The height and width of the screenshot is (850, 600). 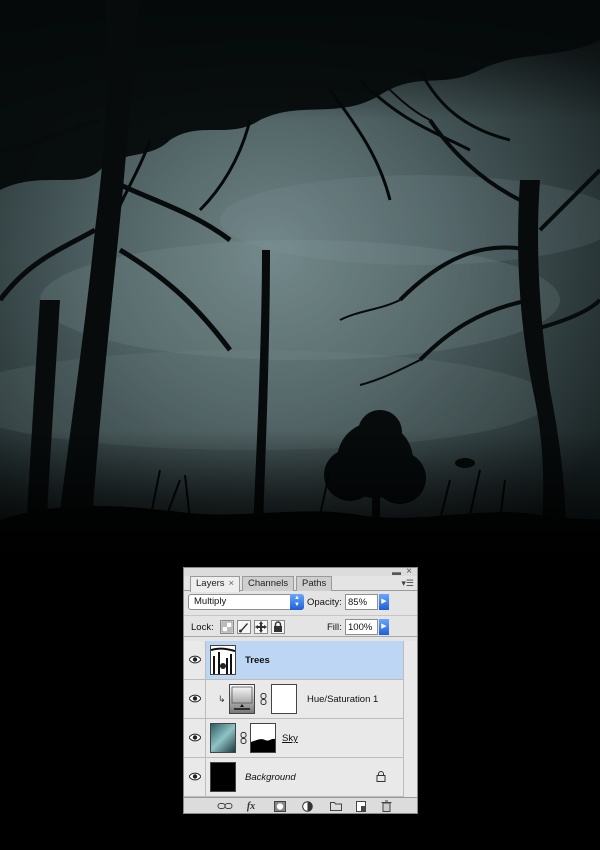 What do you see at coordinates (407, 583) in the screenshot?
I see `panel-menu-icon: ▾☰` at bounding box center [407, 583].